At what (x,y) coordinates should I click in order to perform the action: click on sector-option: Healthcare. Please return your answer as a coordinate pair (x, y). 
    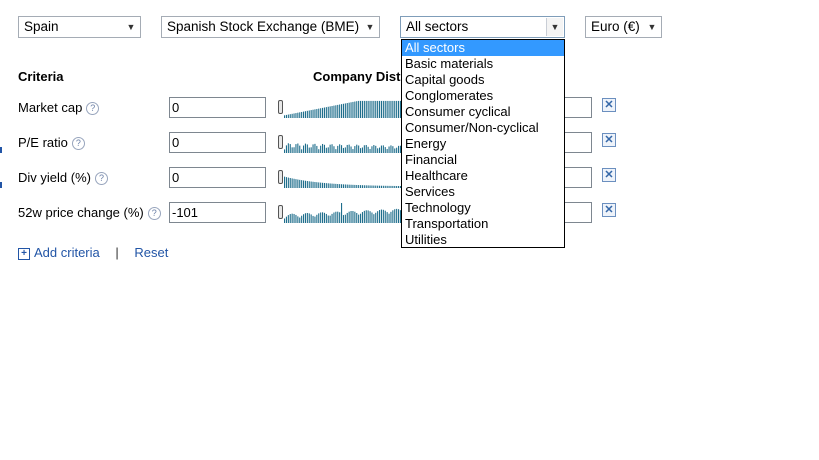
    Looking at the image, I should click on (483, 176).